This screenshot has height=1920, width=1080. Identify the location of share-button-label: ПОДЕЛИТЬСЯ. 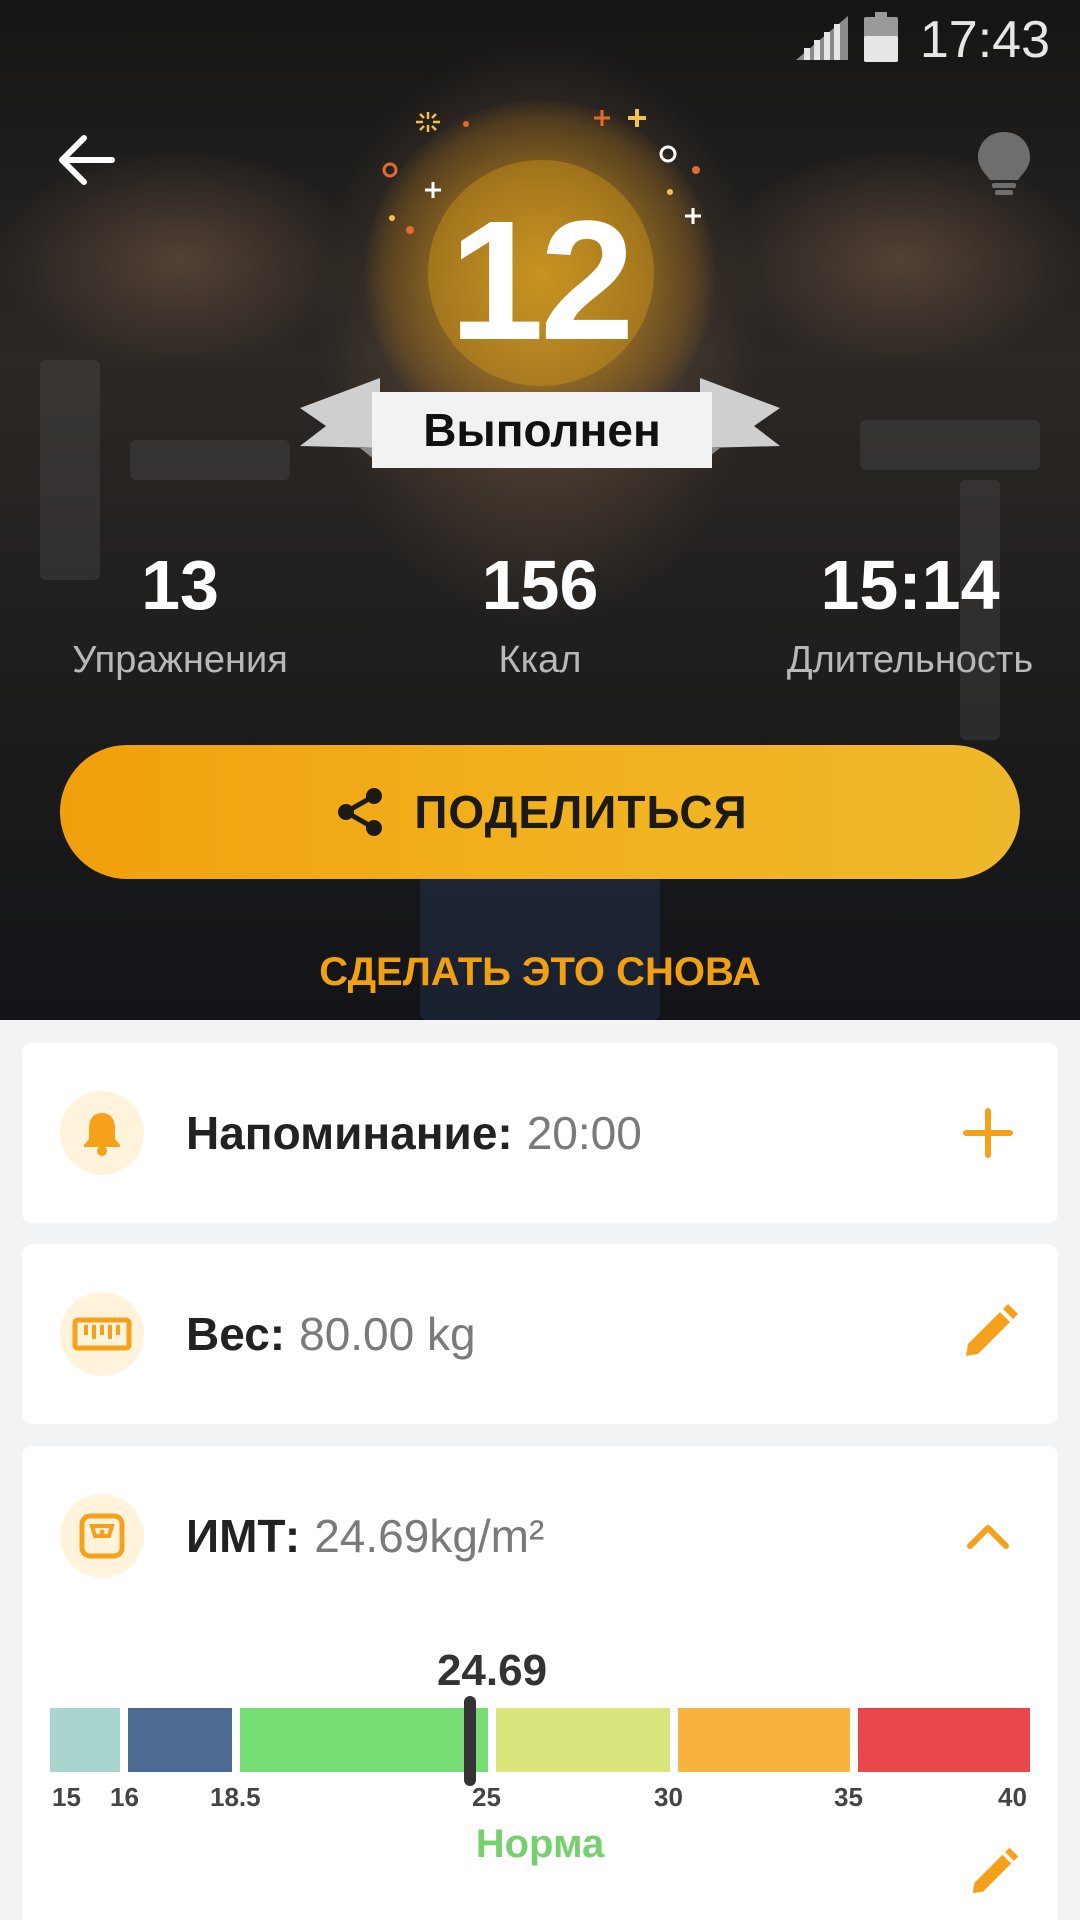
(581, 812).